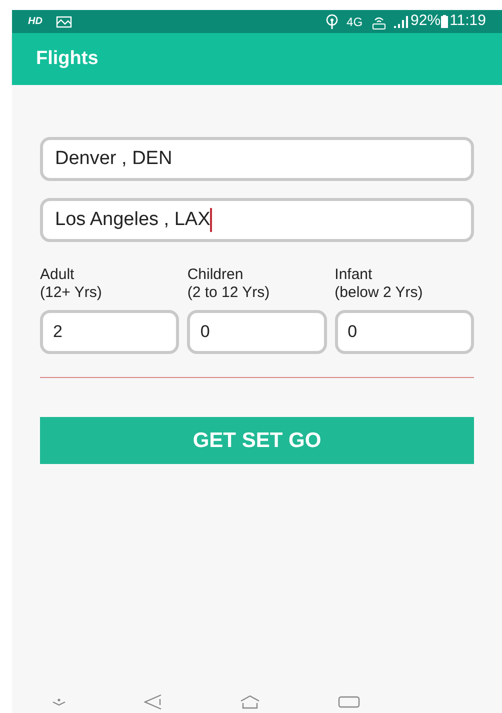  I want to click on chevron-icon, so click(59, 702).